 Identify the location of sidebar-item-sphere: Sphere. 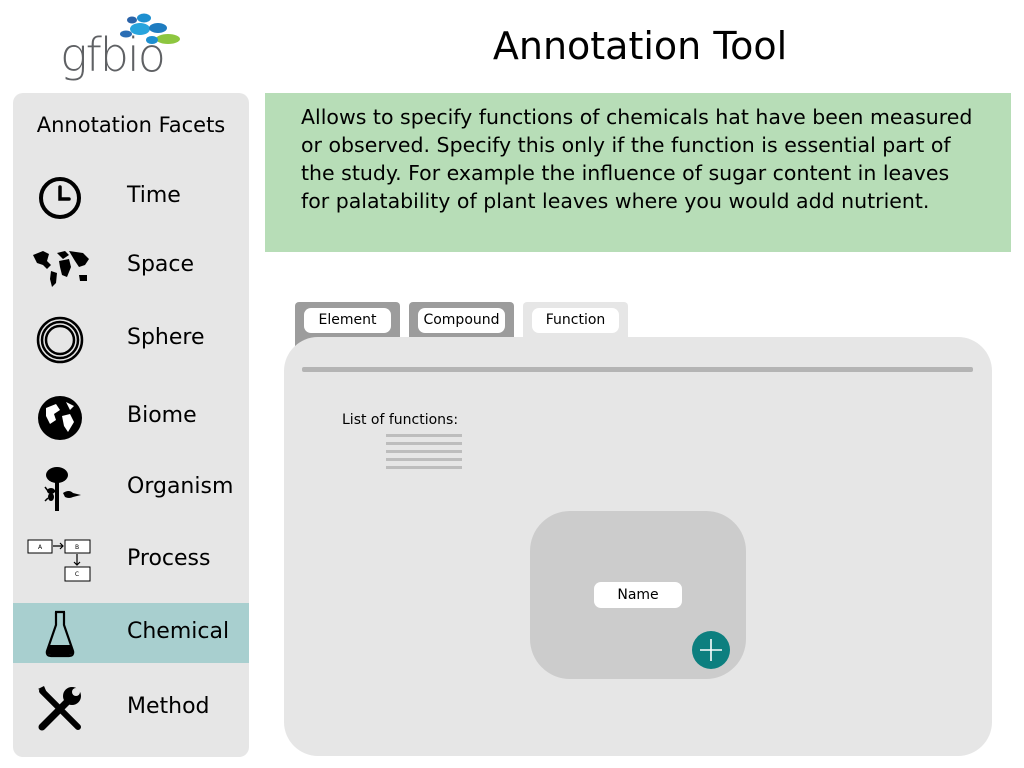
(131, 339).